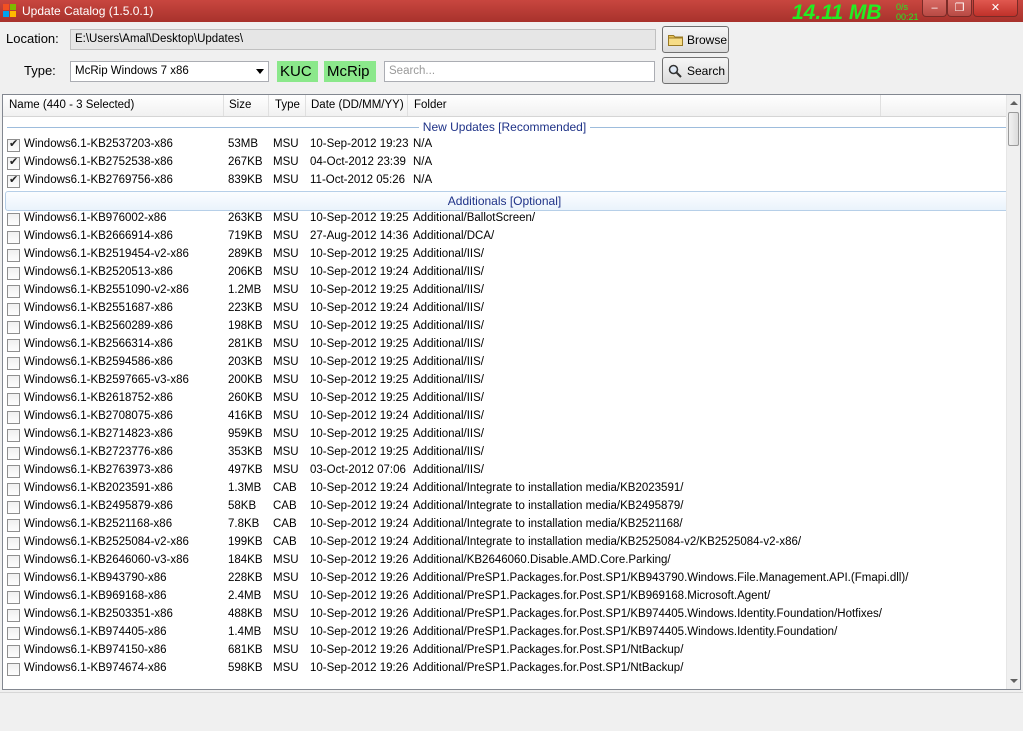 The image size is (1023, 731). I want to click on speed-detail: 0/s 00:21, so click(907, 12).